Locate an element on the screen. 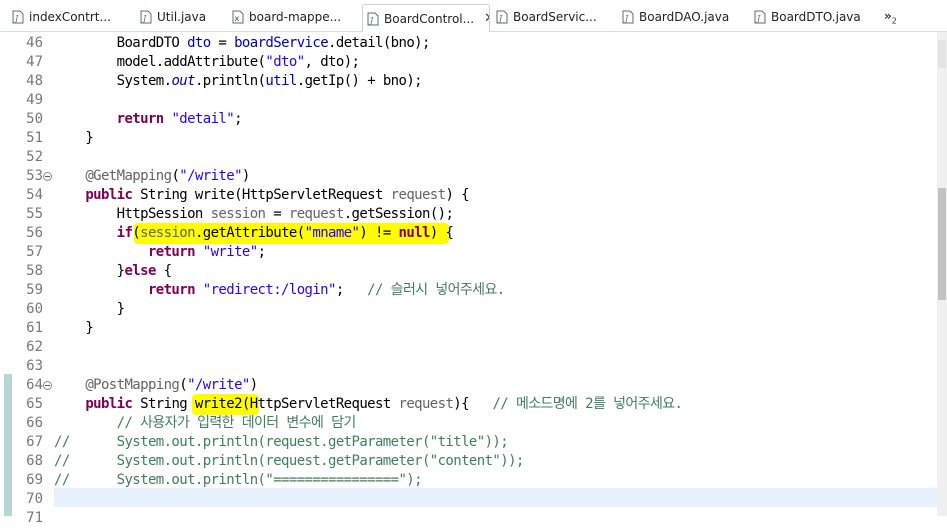 This screenshot has height=528, width=947. code-text: }else { is located at coordinates (113, 271).